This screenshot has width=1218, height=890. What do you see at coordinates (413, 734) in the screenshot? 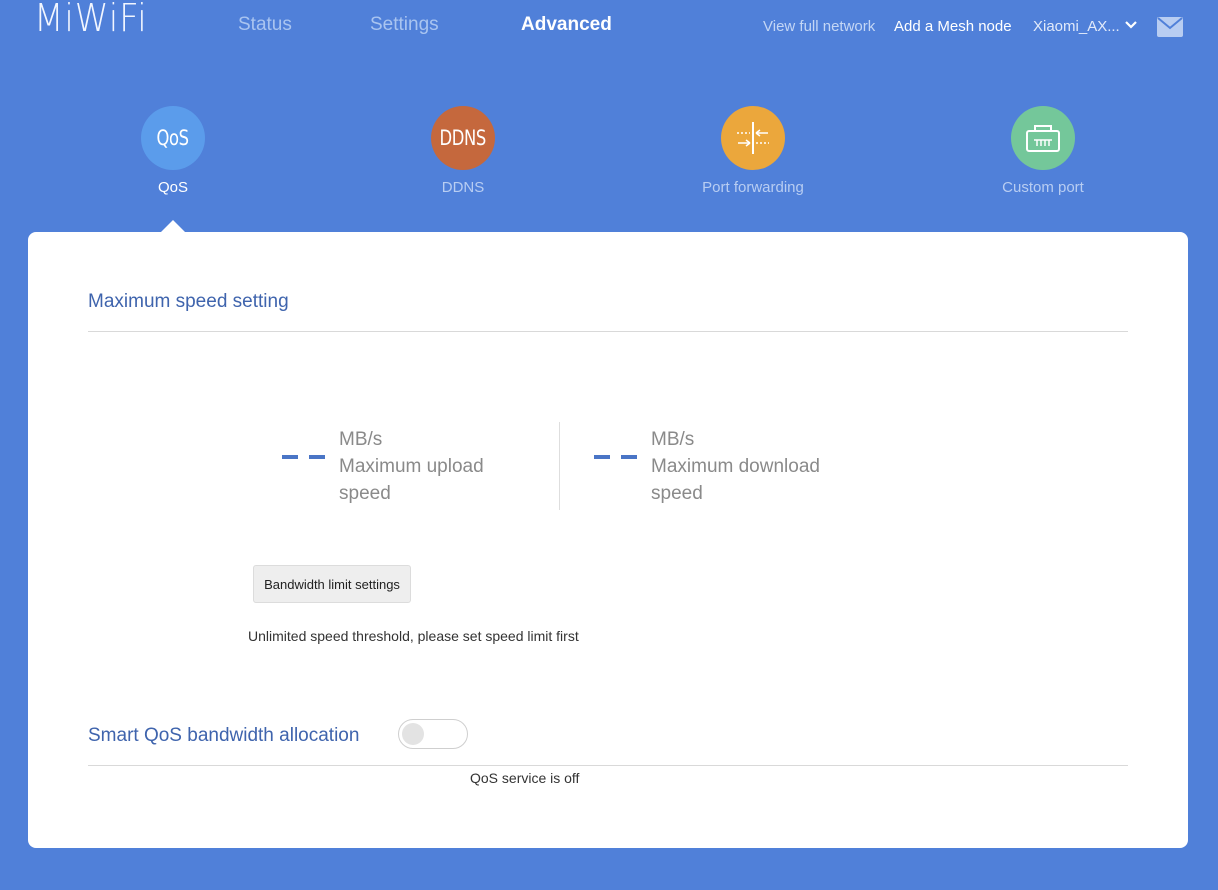
I see `toggle-knob` at bounding box center [413, 734].